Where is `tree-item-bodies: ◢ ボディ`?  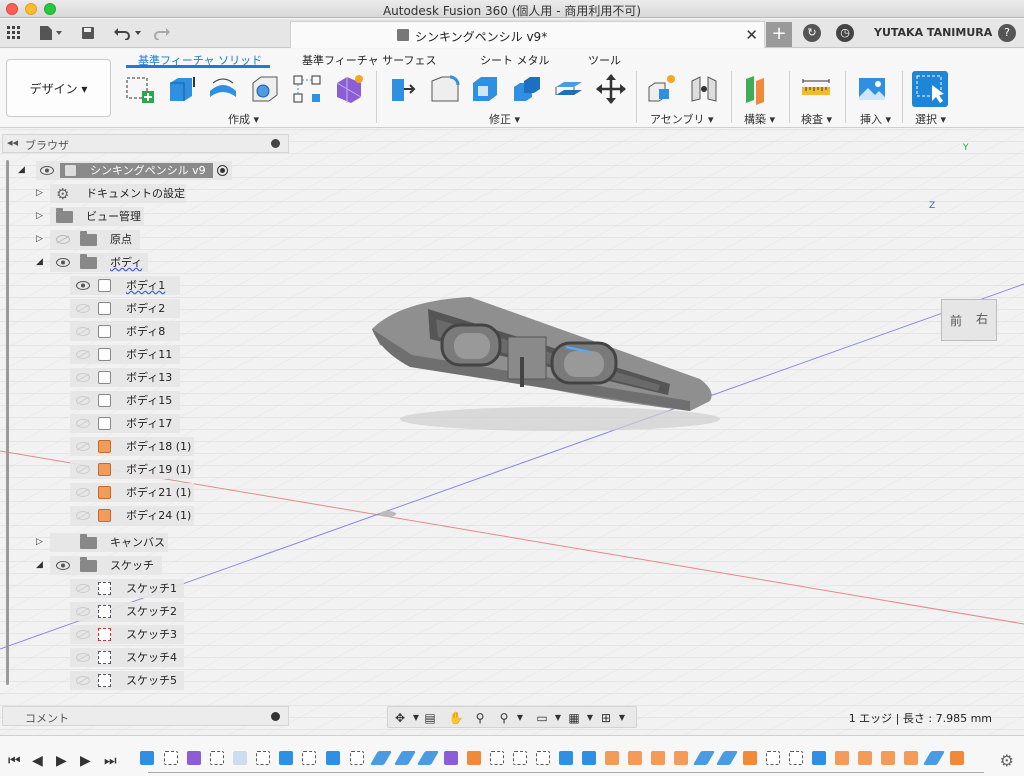 tree-item-bodies: ◢ ボディ is located at coordinates (145, 262).